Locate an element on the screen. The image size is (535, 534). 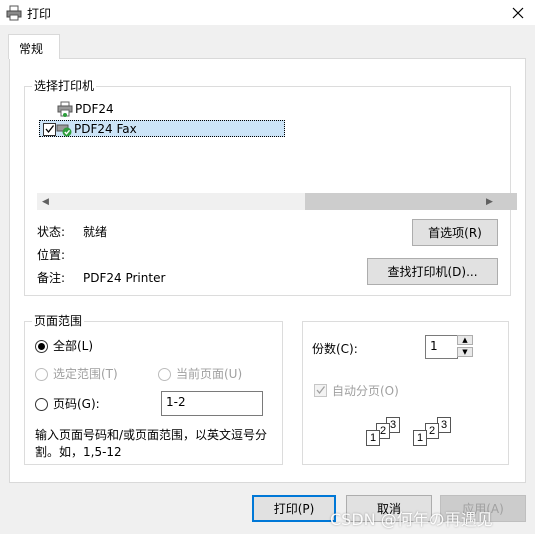
comment-label: 备注: is located at coordinates (51, 278).